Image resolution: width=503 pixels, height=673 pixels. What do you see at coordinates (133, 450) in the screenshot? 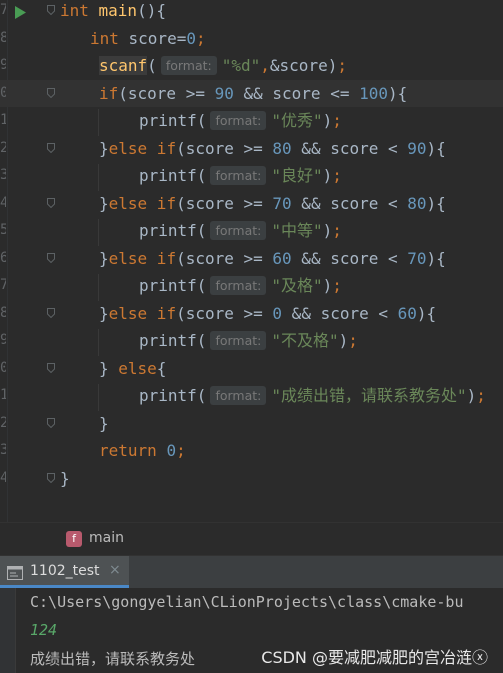
I see `code-token: return` at bounding box center [133, 450].